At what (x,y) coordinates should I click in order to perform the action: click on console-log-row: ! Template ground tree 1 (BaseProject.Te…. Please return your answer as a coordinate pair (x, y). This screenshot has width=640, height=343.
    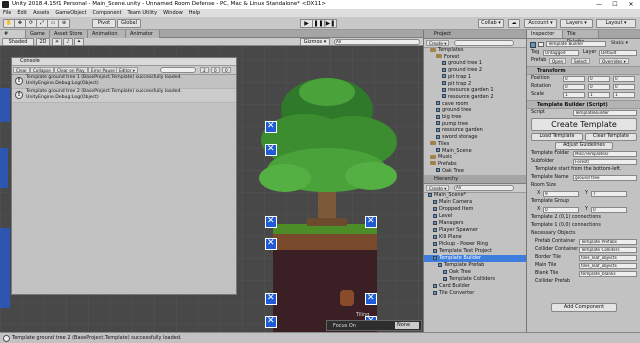
    Looking at the image, I should click on (124, 82).